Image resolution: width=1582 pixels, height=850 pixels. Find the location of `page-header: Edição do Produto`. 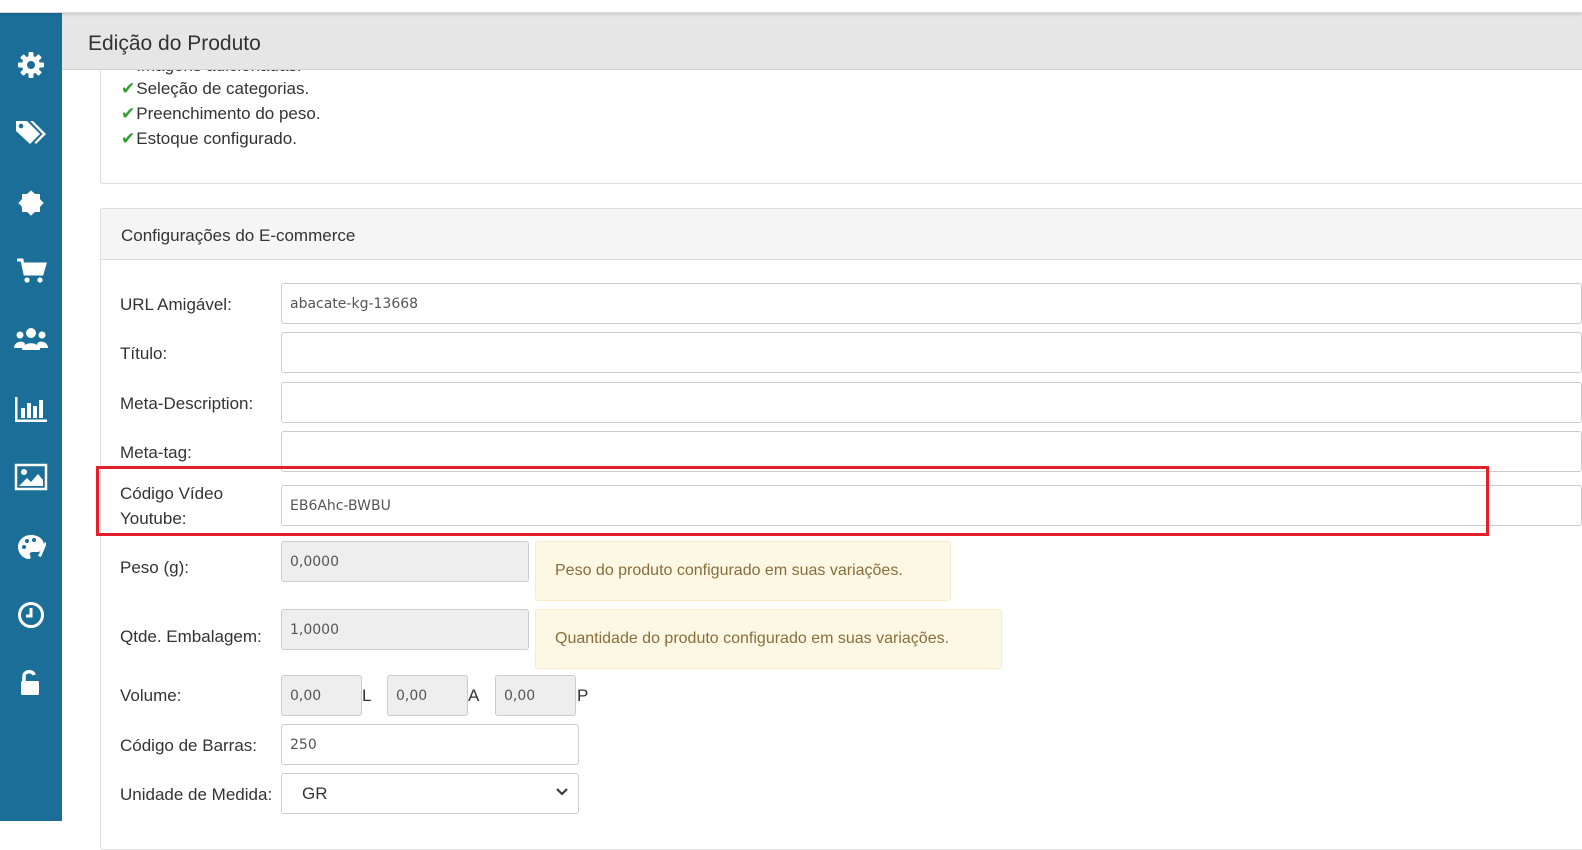

page-header: Edição do Produto is located at coordinates (822, 41).